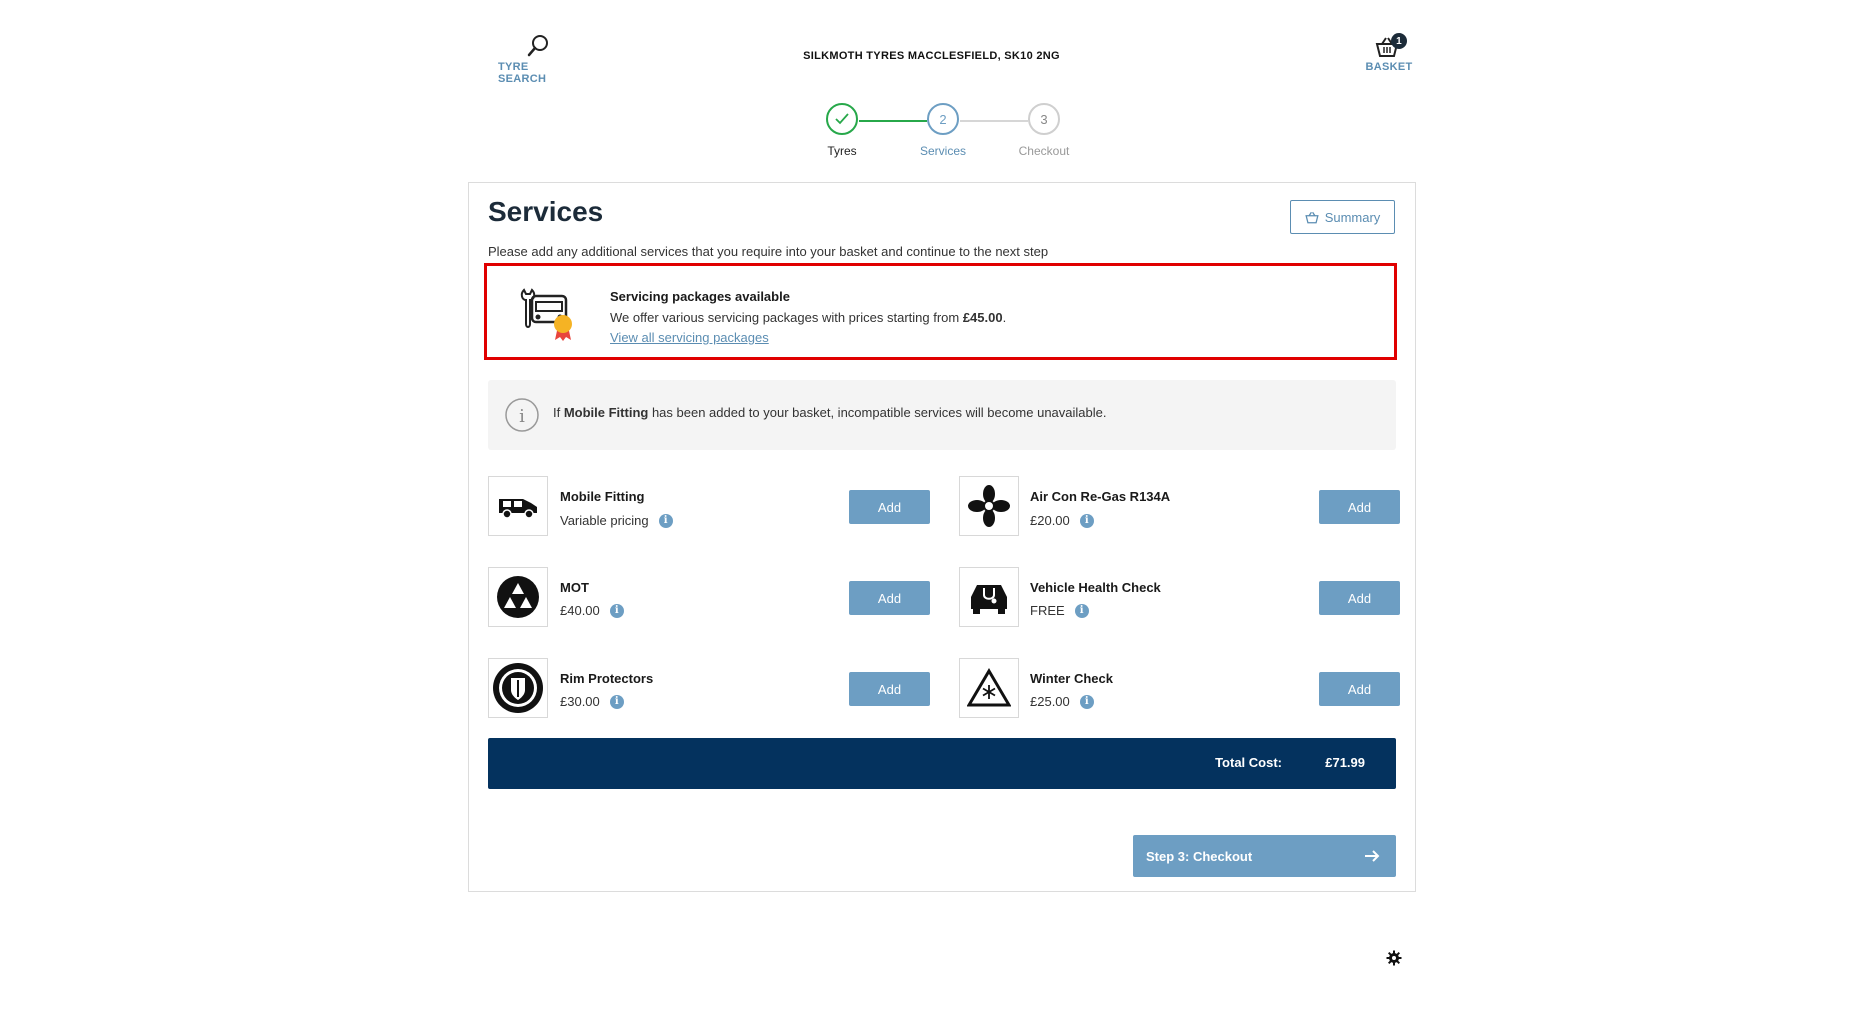 This screenshot has width=1863, height=1025. I want to click on store-name: SILKMOTH TYRES MACCLESFIELD, SK10 2NG, so click(931, 56).